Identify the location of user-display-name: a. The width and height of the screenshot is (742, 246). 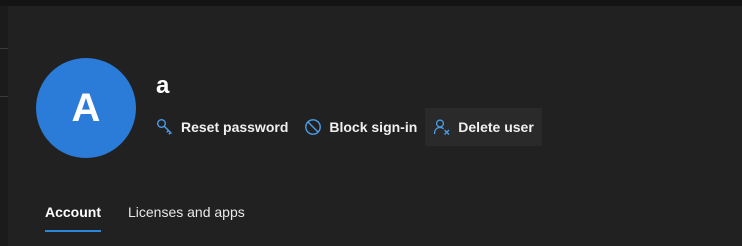
(163, 85).